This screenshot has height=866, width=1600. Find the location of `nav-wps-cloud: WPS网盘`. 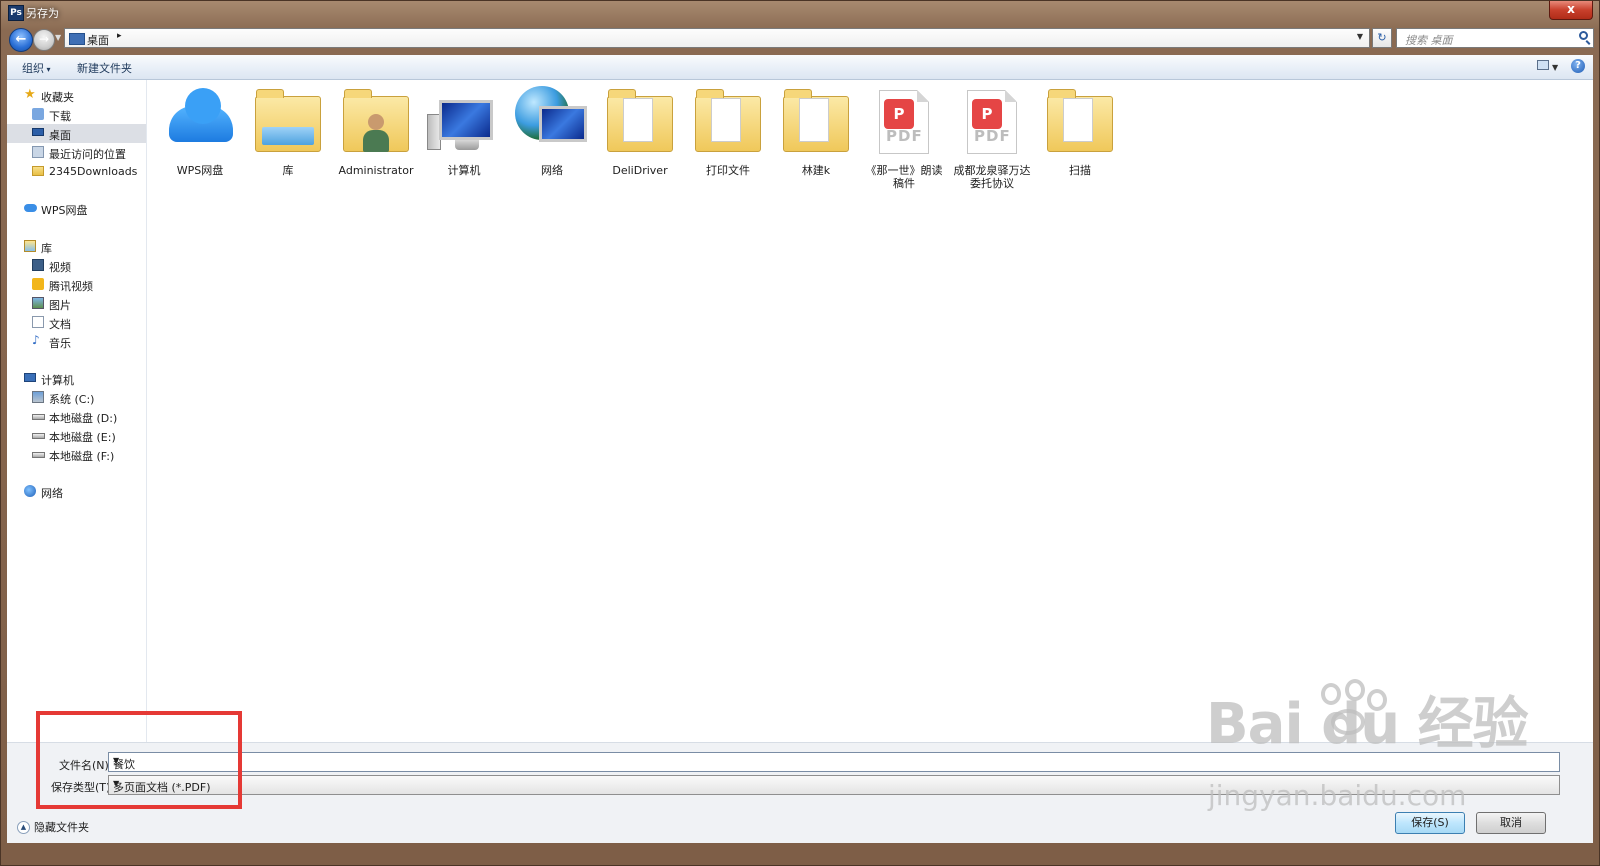

nav-wps-cloud: WPS网盘 is located at coordinates (76, 208).